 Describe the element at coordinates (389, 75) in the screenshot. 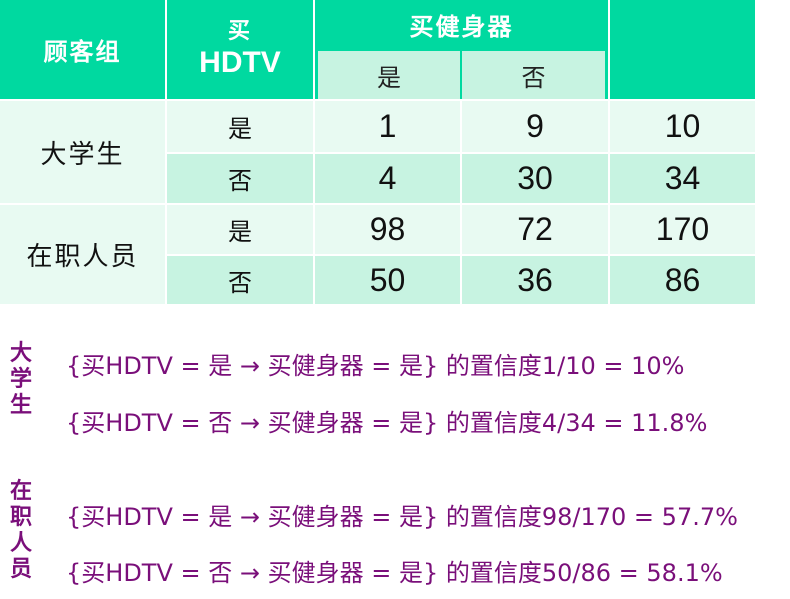

I see `subheader-yes: 是` at that location.